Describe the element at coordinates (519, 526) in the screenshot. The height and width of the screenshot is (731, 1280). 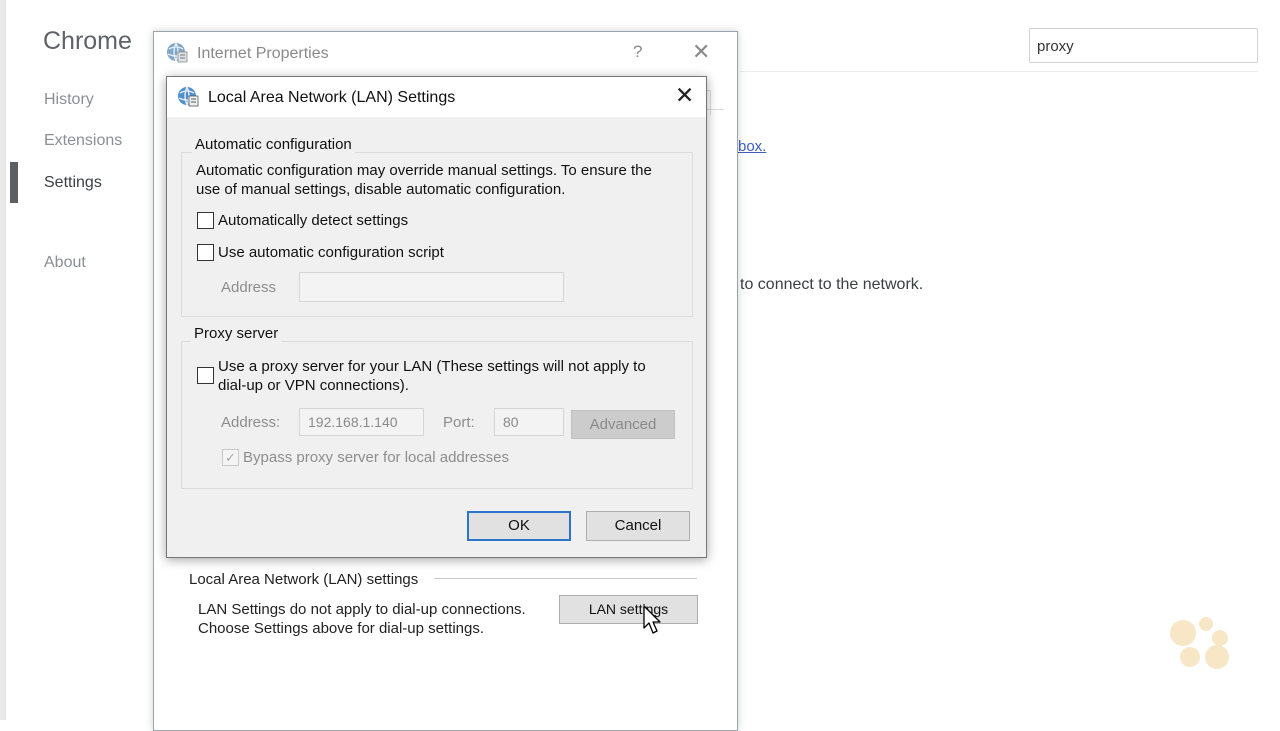
I see `ok-button: OK` at that location.